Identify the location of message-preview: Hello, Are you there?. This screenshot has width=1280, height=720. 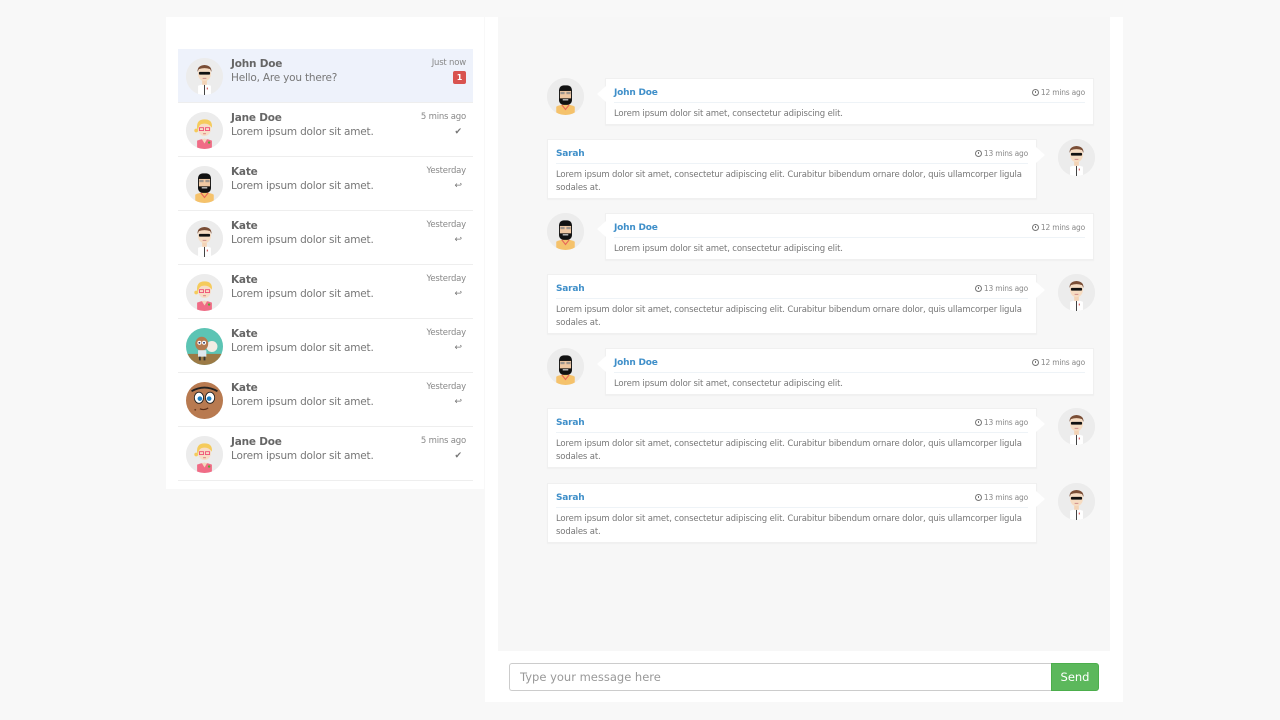
(284, 78).